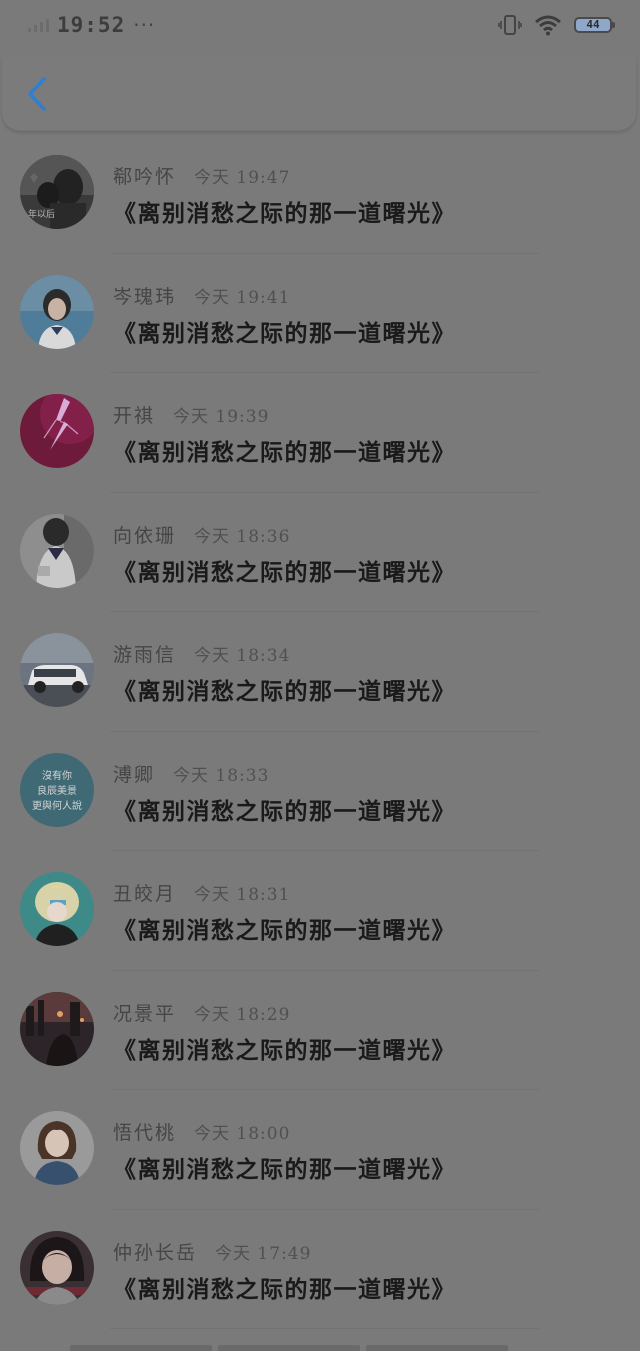  Describe the element at coordinates (134, 774) in the screenshot. I see `sender-name: 溥卿` at that location.